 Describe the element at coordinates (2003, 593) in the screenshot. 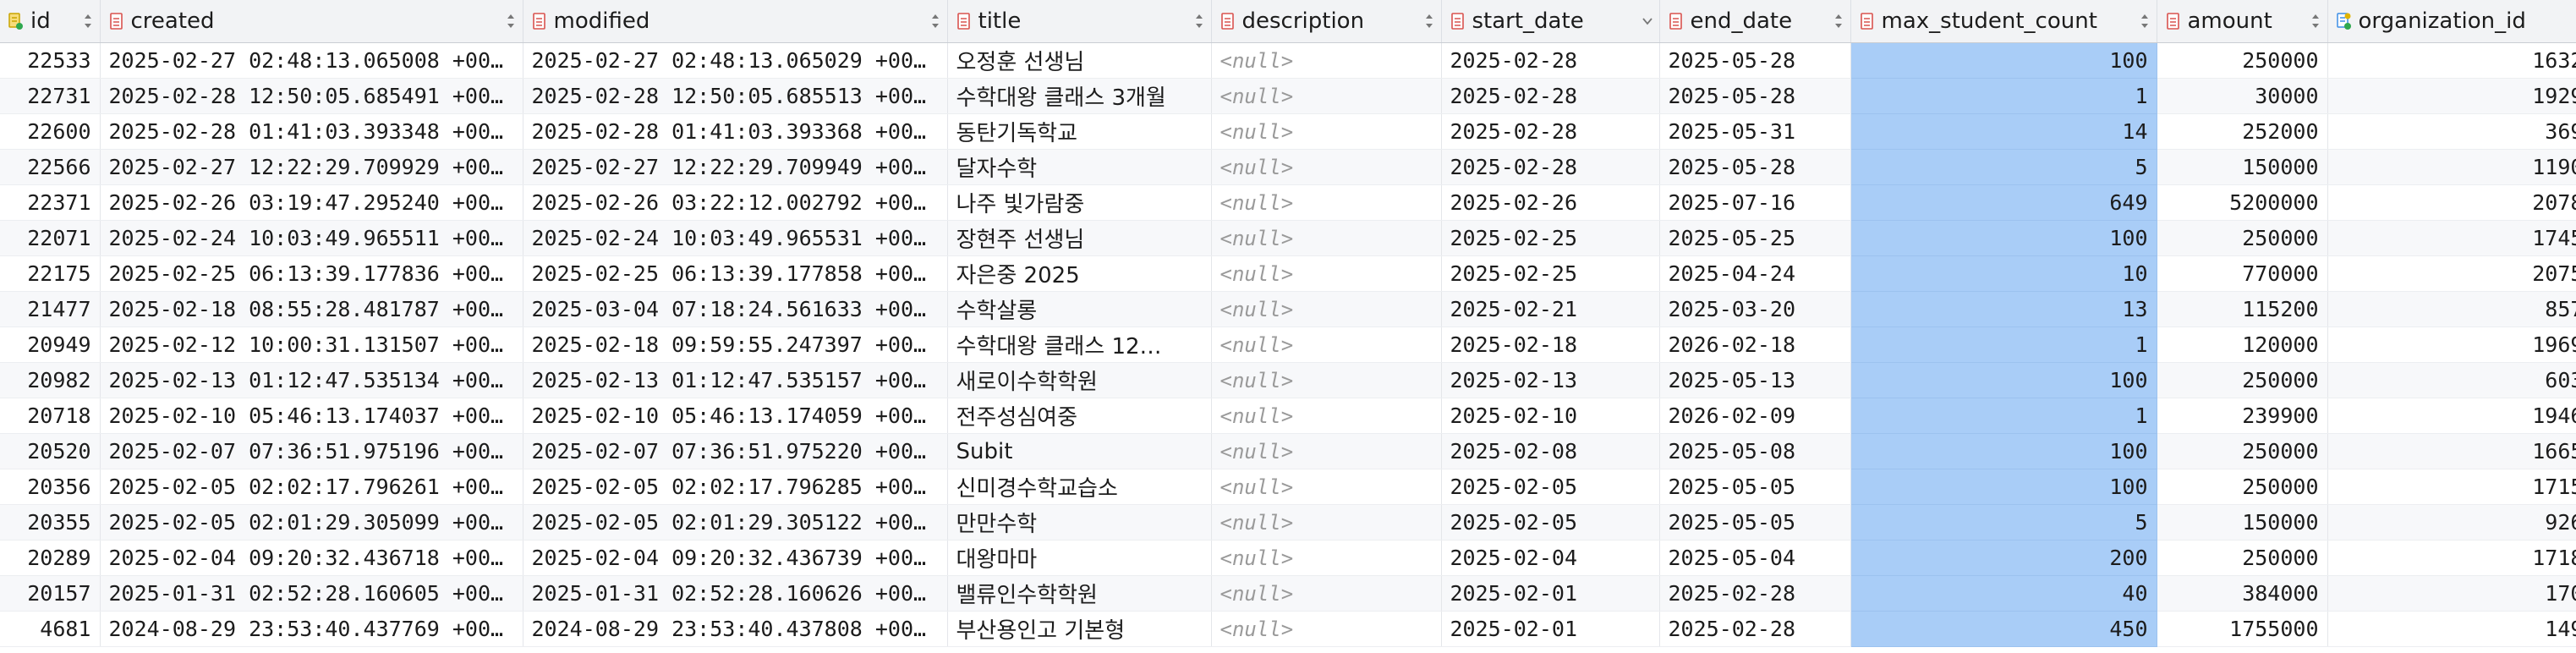

I see `cell-max-student-count: 40` at that location.